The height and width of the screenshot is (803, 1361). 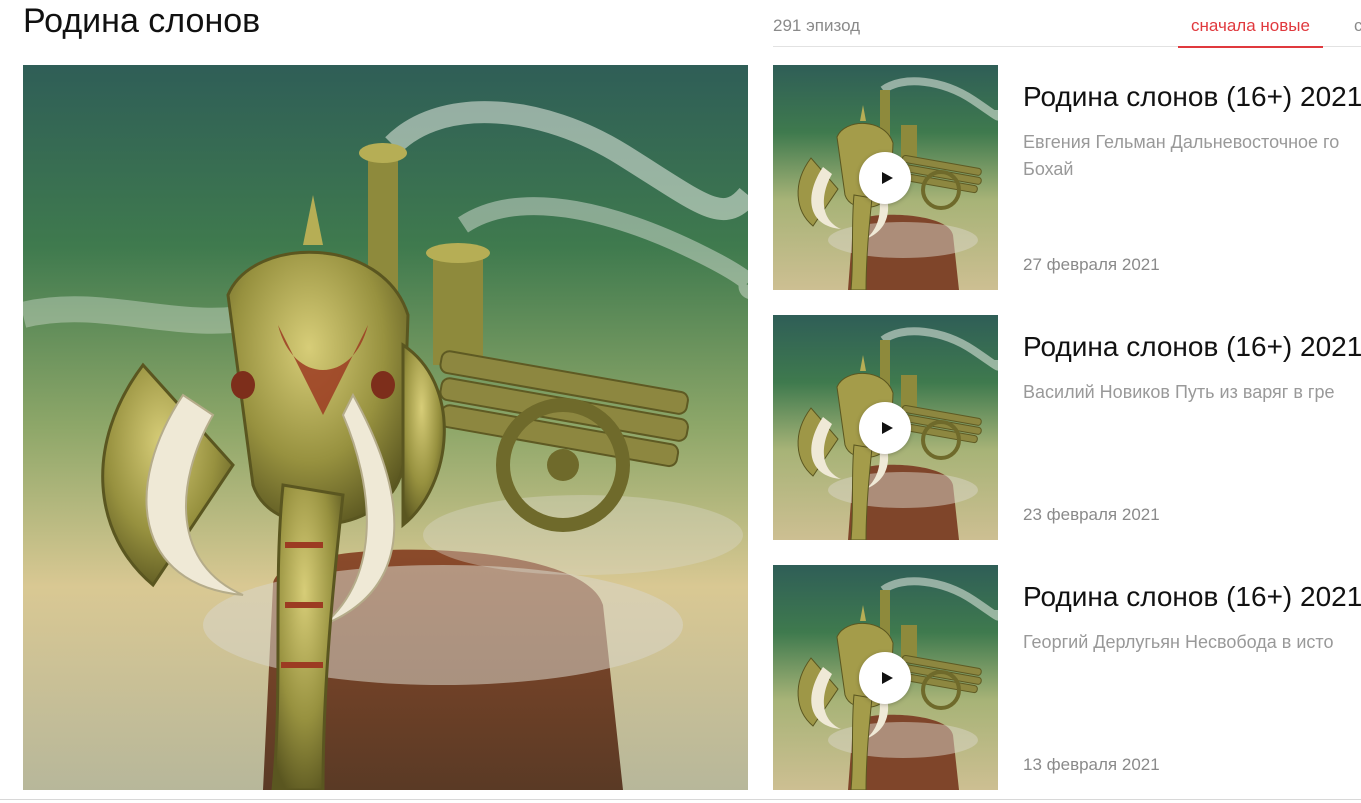 I want to click on divider, so click(x=680, y=799).